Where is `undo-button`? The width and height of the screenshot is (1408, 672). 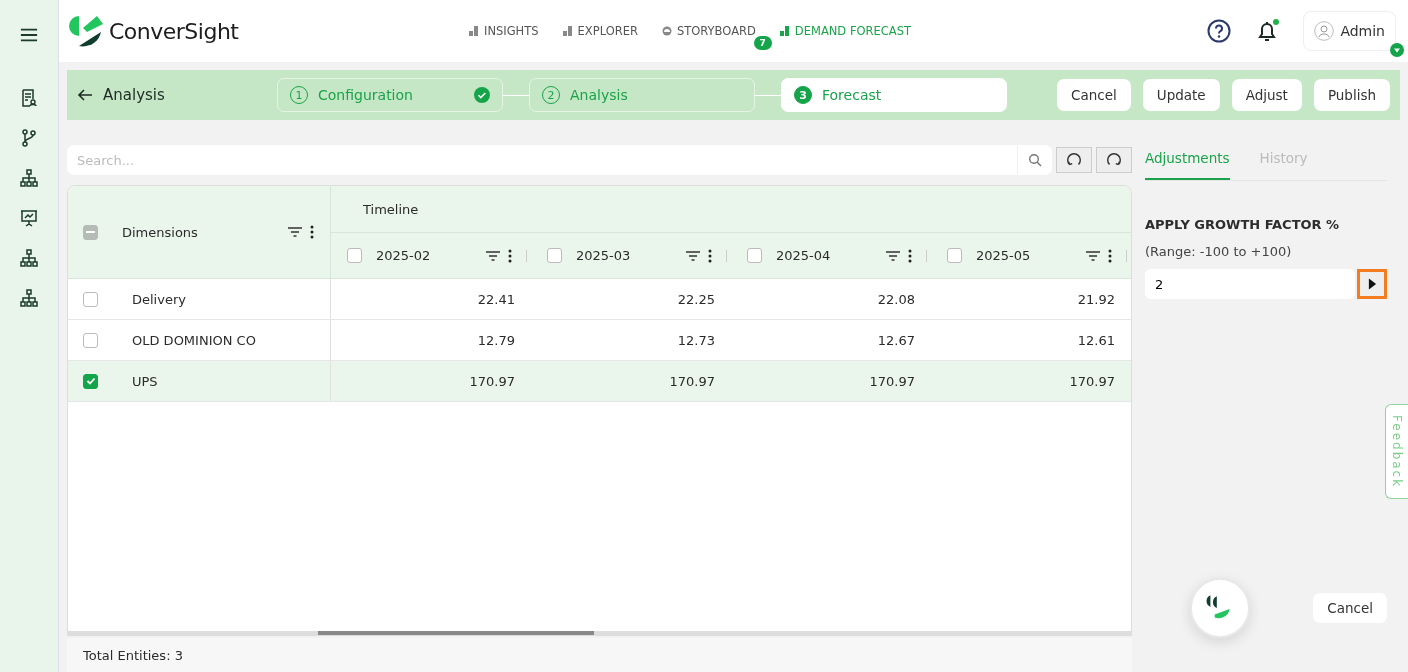 undo-button is located at coordinates (1074, 160).